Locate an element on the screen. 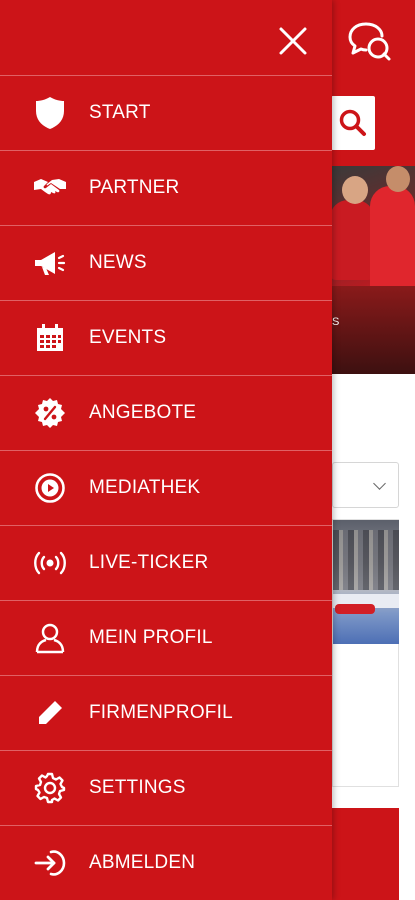 The width and height of the screenshot is (415, 900). hero-image: S is located at coordinates (372, 270).